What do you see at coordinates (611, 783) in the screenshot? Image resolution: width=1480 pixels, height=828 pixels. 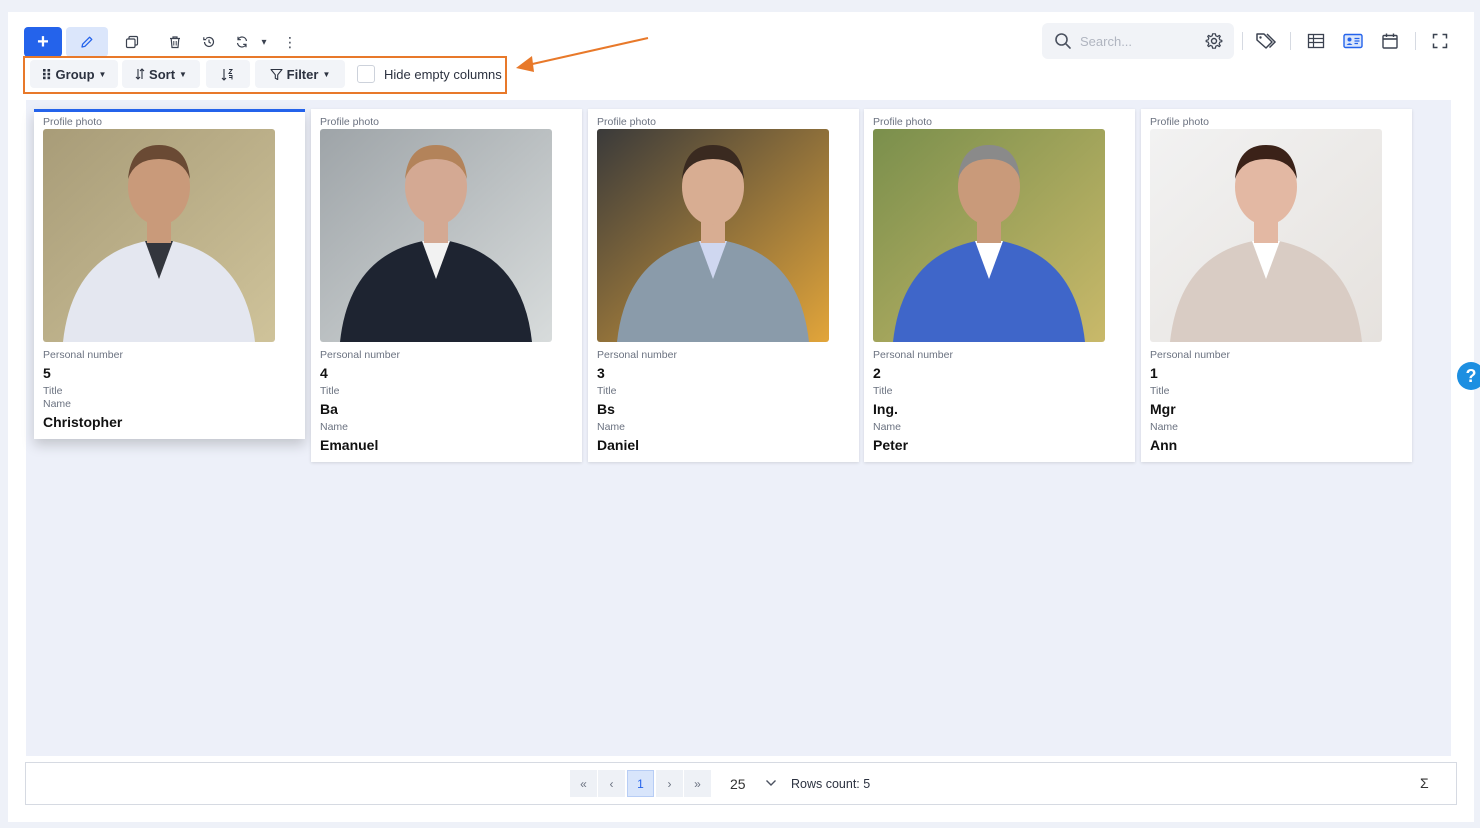 I see `prev-page-button: ‹` at bounding box center [611, 783].